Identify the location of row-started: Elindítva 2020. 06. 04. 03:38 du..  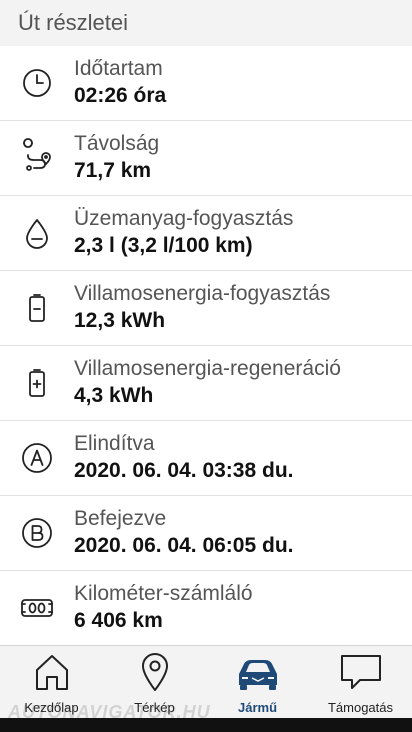
(206, 458).